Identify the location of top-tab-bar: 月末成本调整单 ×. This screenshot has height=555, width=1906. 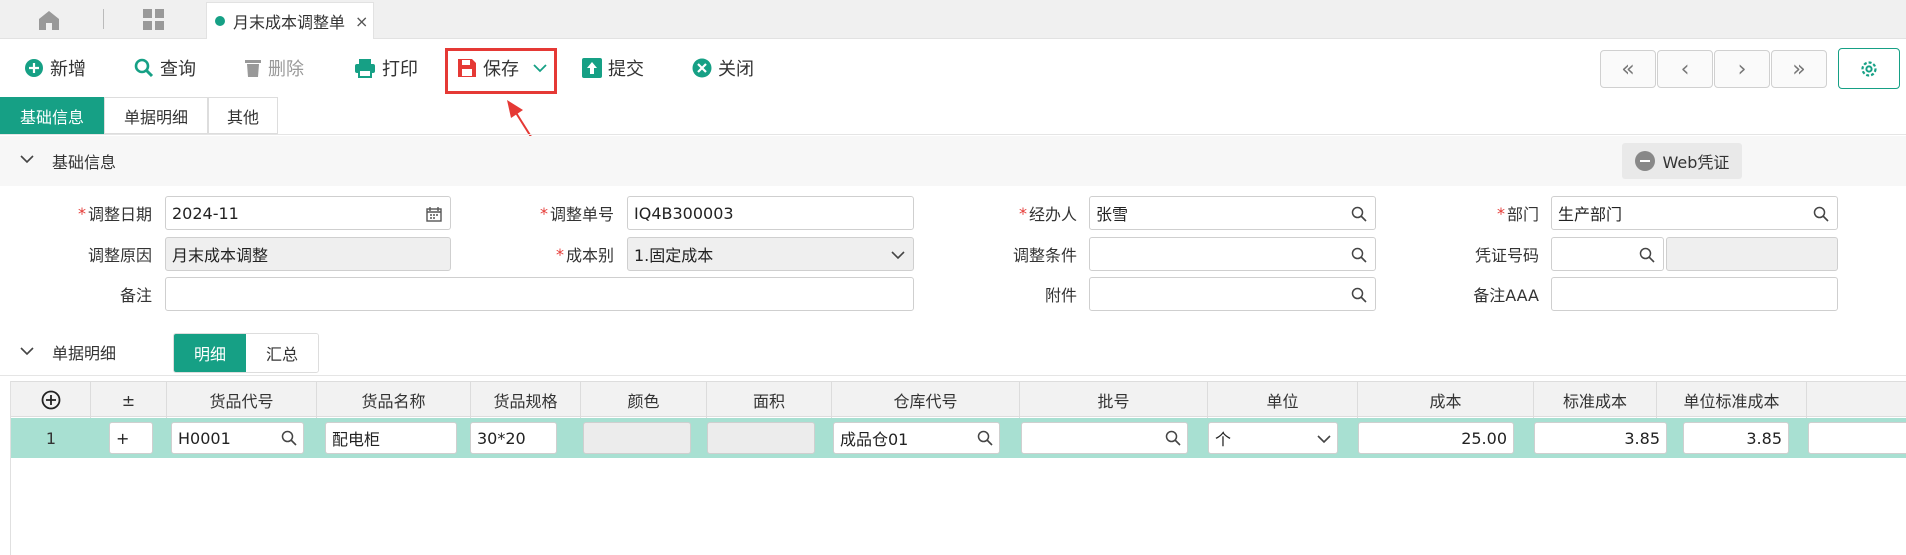
(953, 19).